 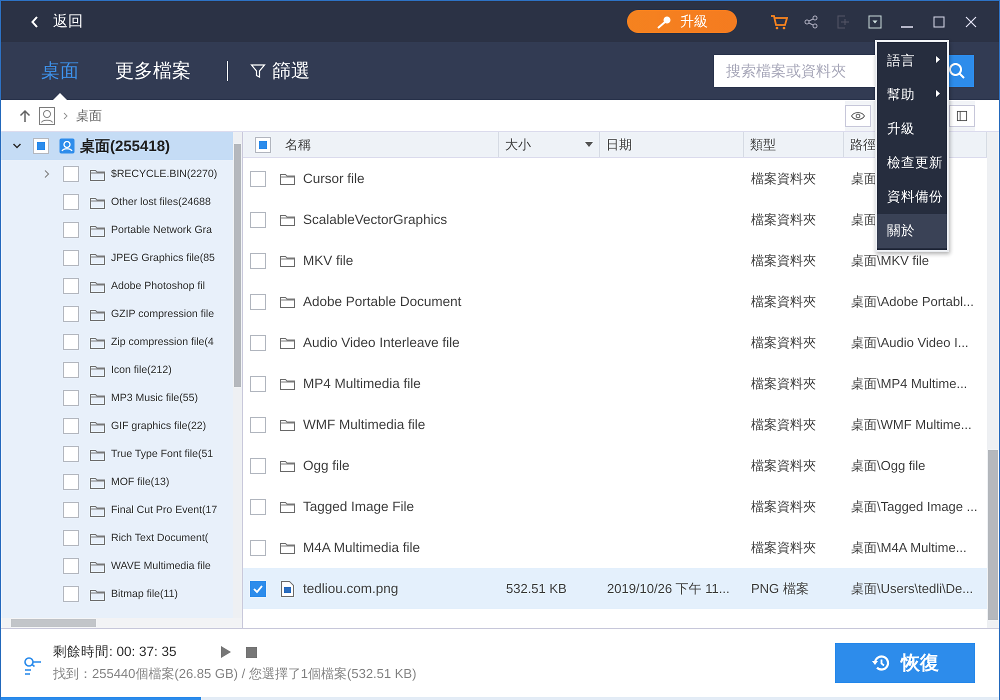 What do you see at coordinates (280, 71) in the screenshot?
I see `filter-button: 篩選` at bounding box center [280, 71].